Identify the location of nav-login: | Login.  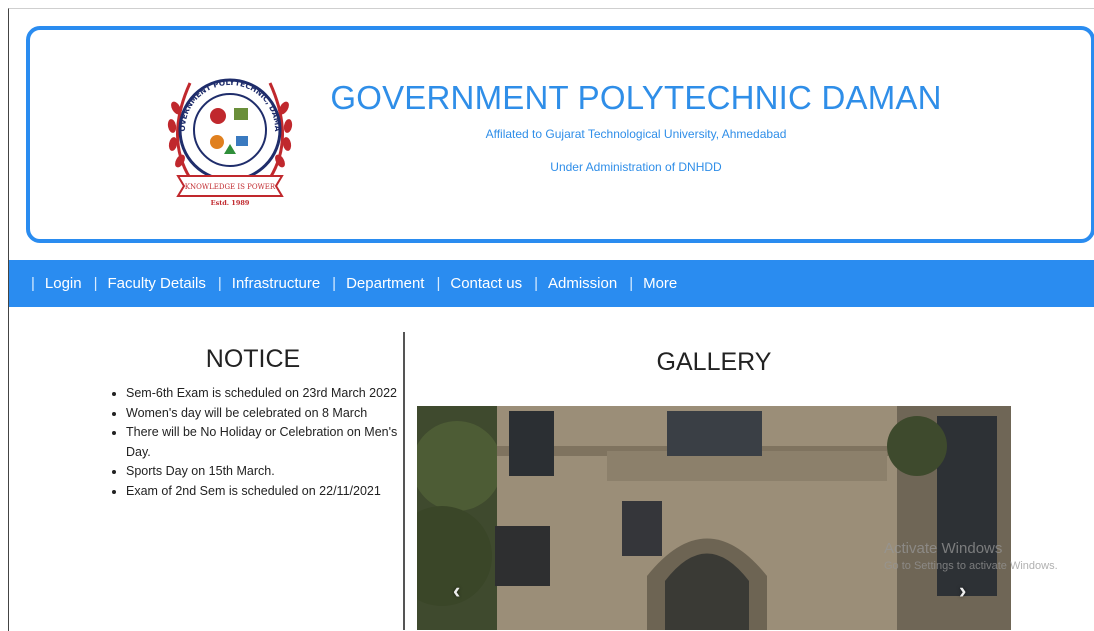
(62, 283).